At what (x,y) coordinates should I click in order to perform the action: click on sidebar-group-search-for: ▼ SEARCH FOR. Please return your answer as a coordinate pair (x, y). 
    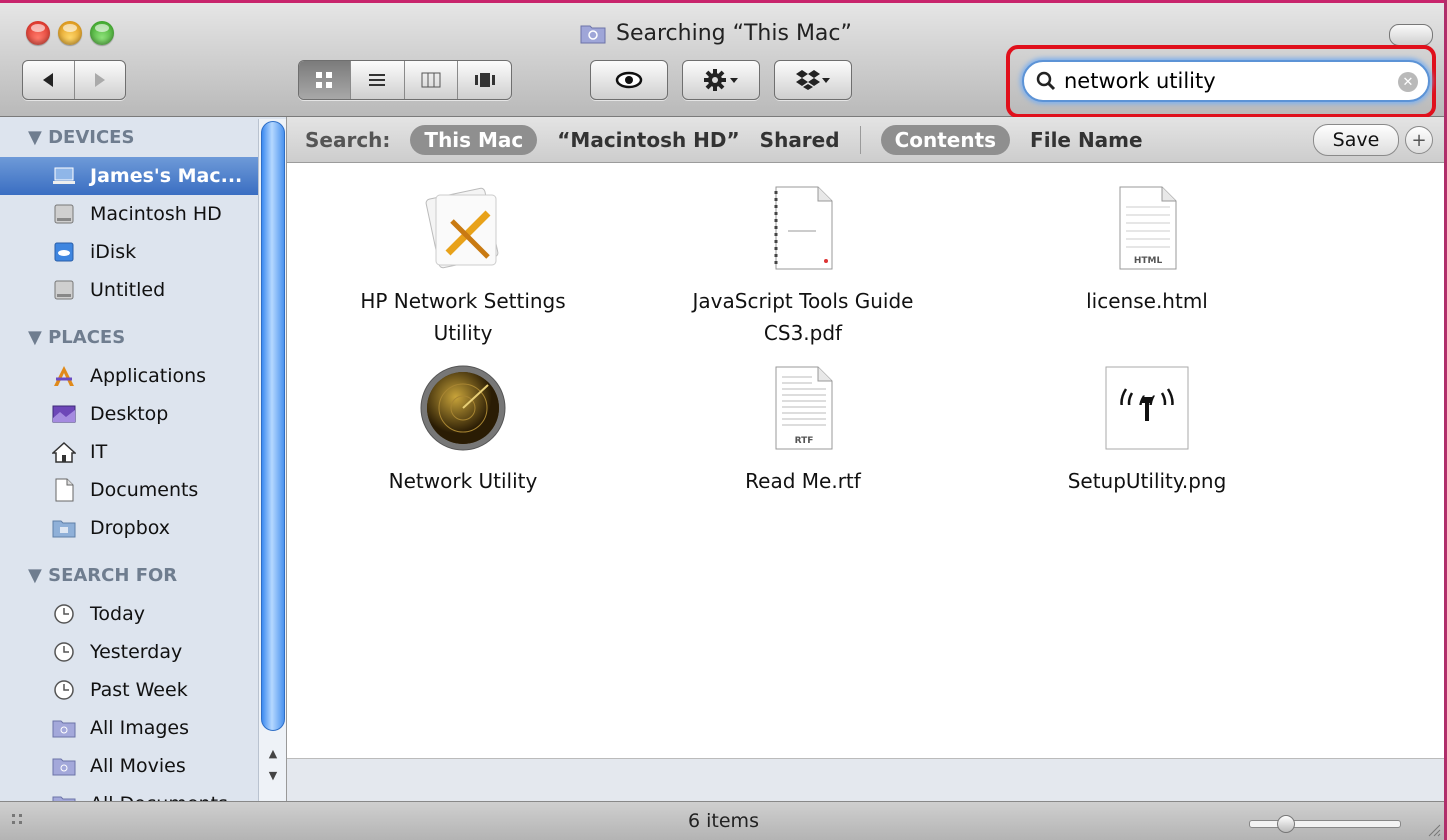
    Looking at the image, I should click on (143, 575).